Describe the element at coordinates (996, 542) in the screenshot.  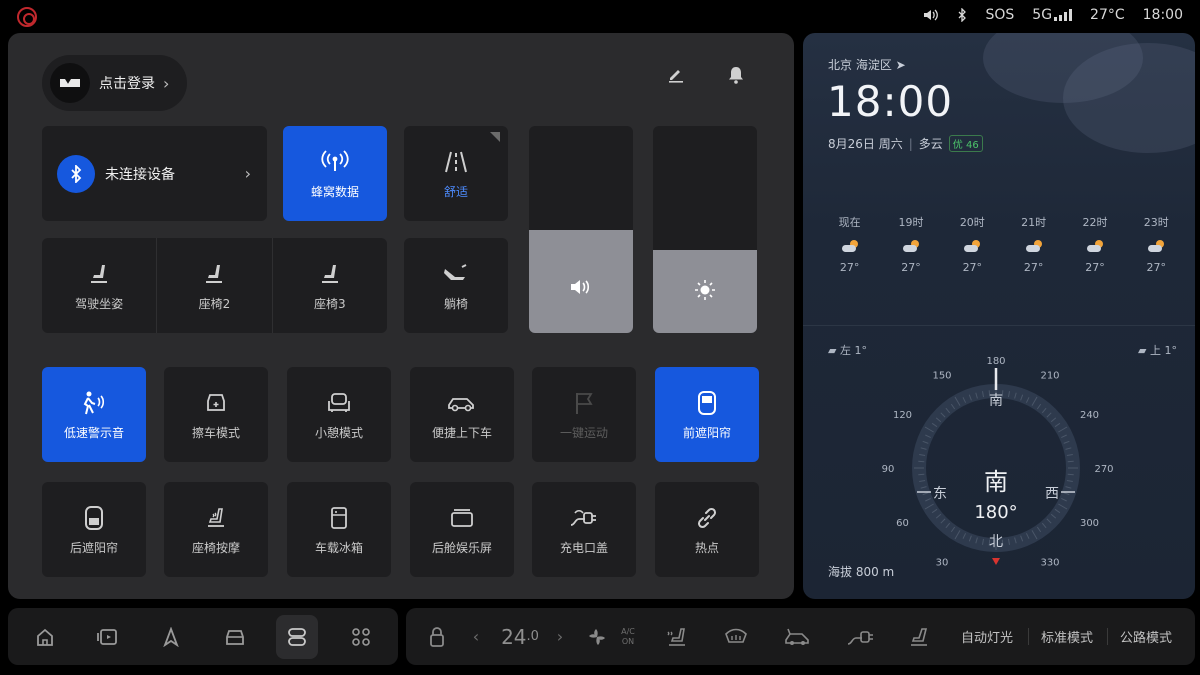
I see `compass-bottom-mark: 北` at that location.